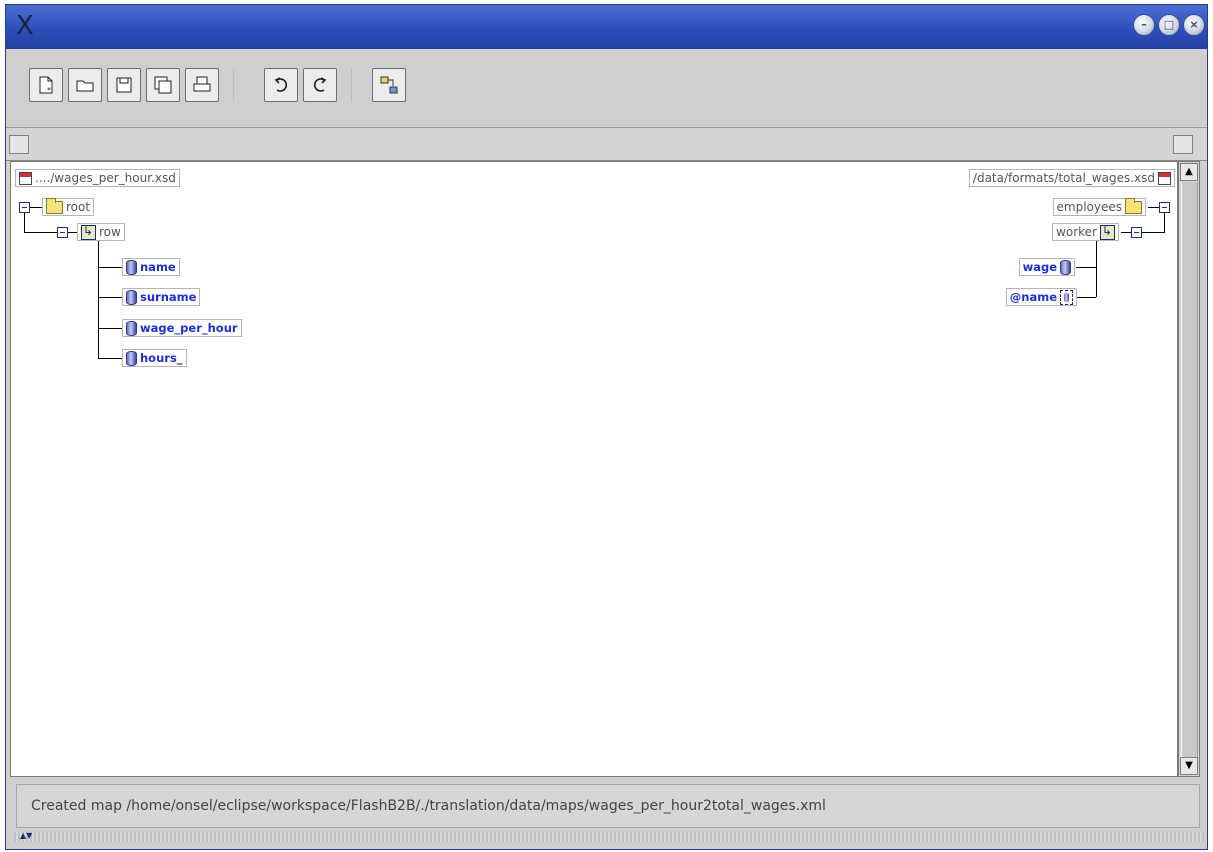  What do you see at coordinates (1194, 25) in the screenshot?
I see `close-icon: ×` at bounding box center [1194, 25].